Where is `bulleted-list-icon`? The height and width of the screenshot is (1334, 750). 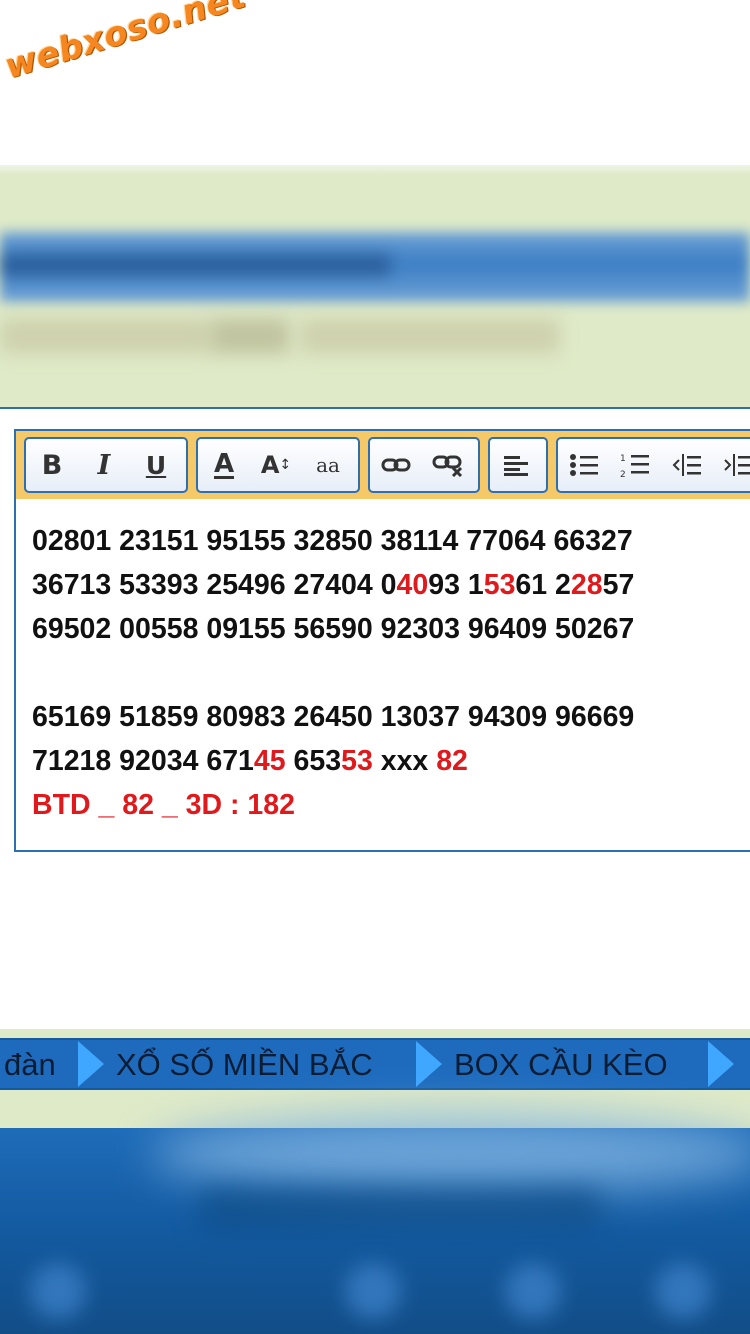
bulleted-list-icon is located at coordinates (584, 465).